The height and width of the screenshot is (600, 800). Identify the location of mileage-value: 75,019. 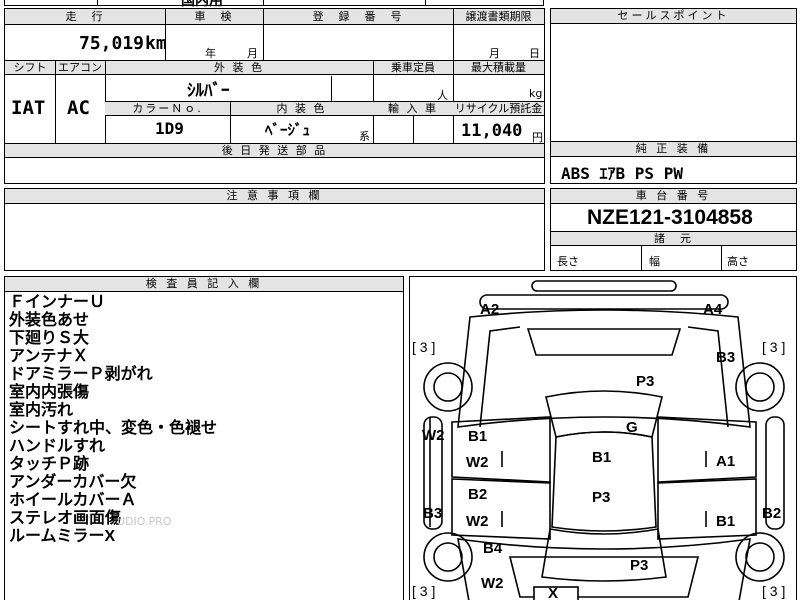
(112, 43).